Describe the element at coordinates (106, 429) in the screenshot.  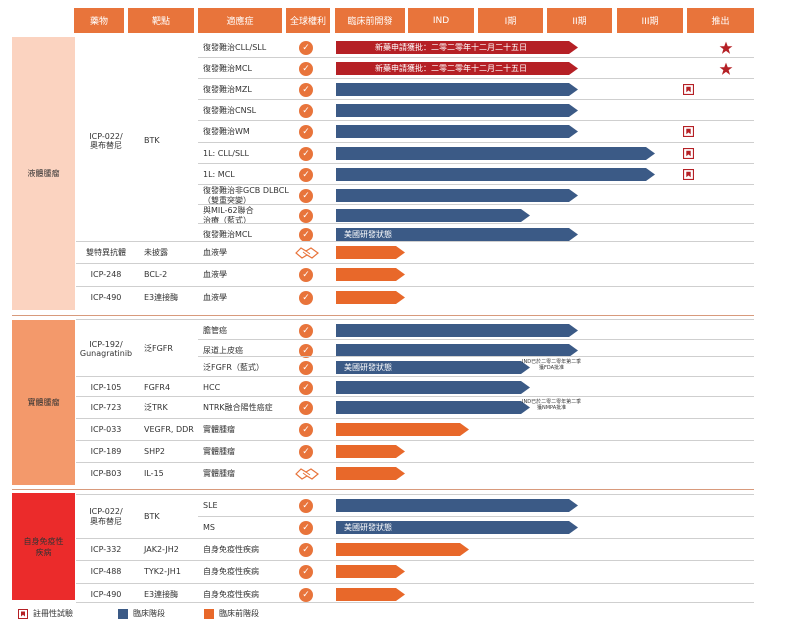
I see `drug-name: ICP-033` at that location.